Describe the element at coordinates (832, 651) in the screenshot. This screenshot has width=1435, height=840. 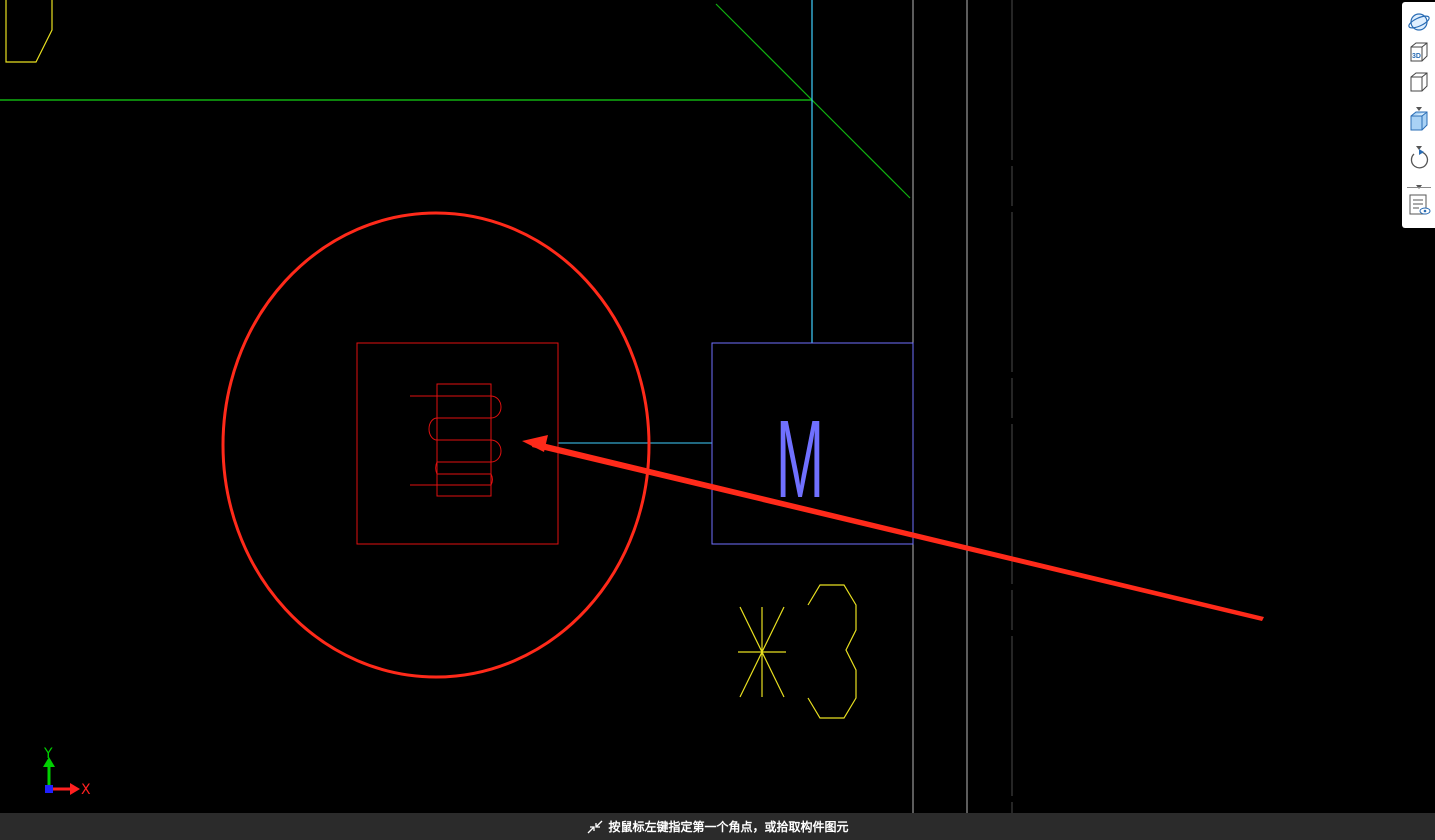
I see `yellow-numeral-three` at that location.